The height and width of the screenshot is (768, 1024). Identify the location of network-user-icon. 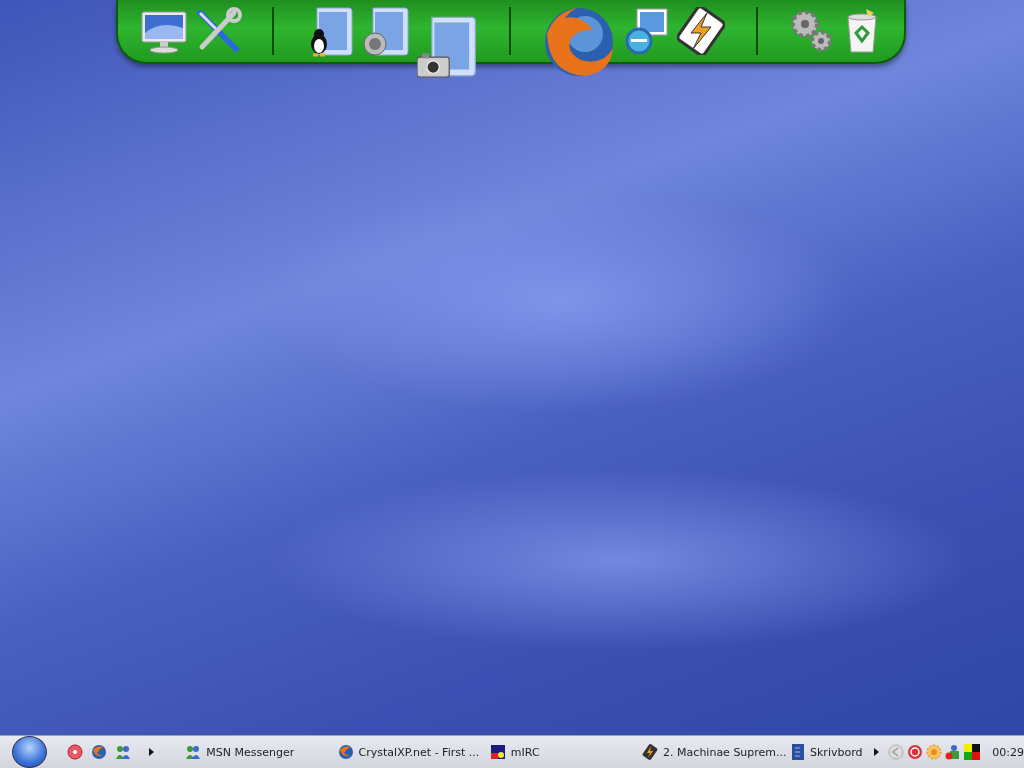
(953, 752).